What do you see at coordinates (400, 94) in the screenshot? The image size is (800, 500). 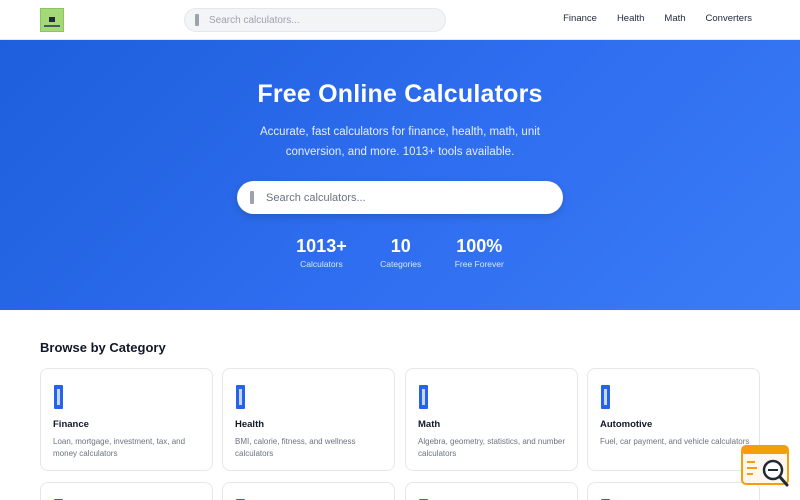 I see `hero-title: Free Online Calculators` at bounding box center [400, 94].